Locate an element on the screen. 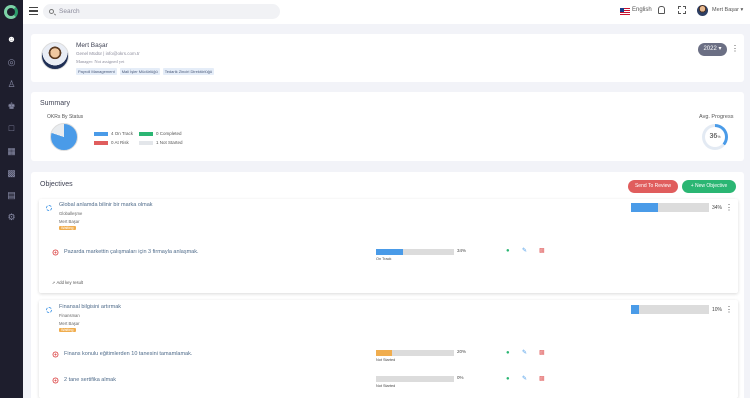 This screenshot has height=398, width=750. legend-label: 0 Completed is located at coordinates (169, 133).